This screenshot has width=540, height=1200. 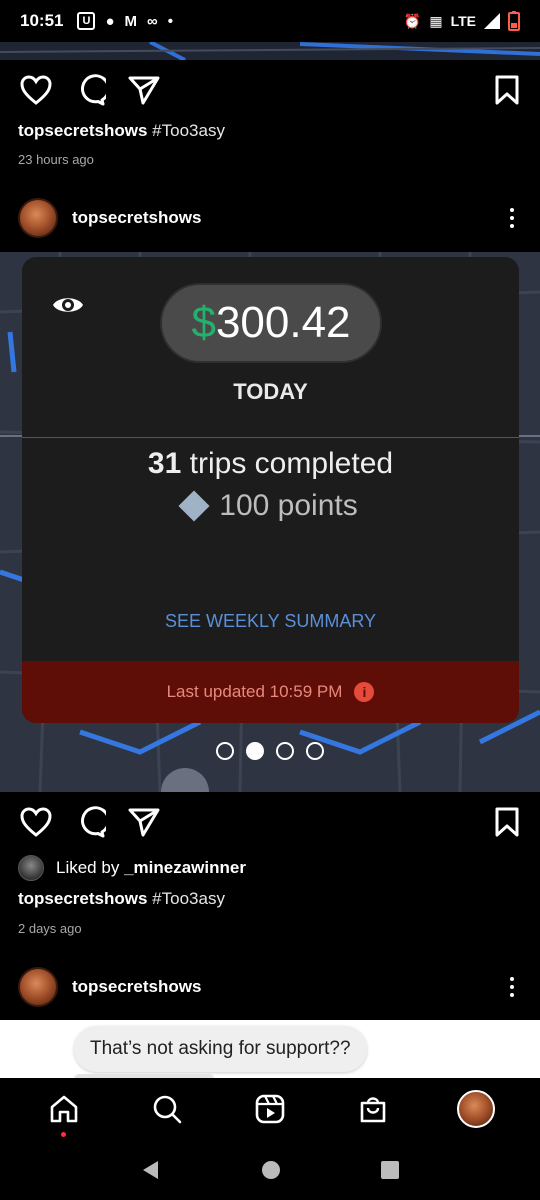 I want to click on nav-shop, so click(x=373, y=1109).